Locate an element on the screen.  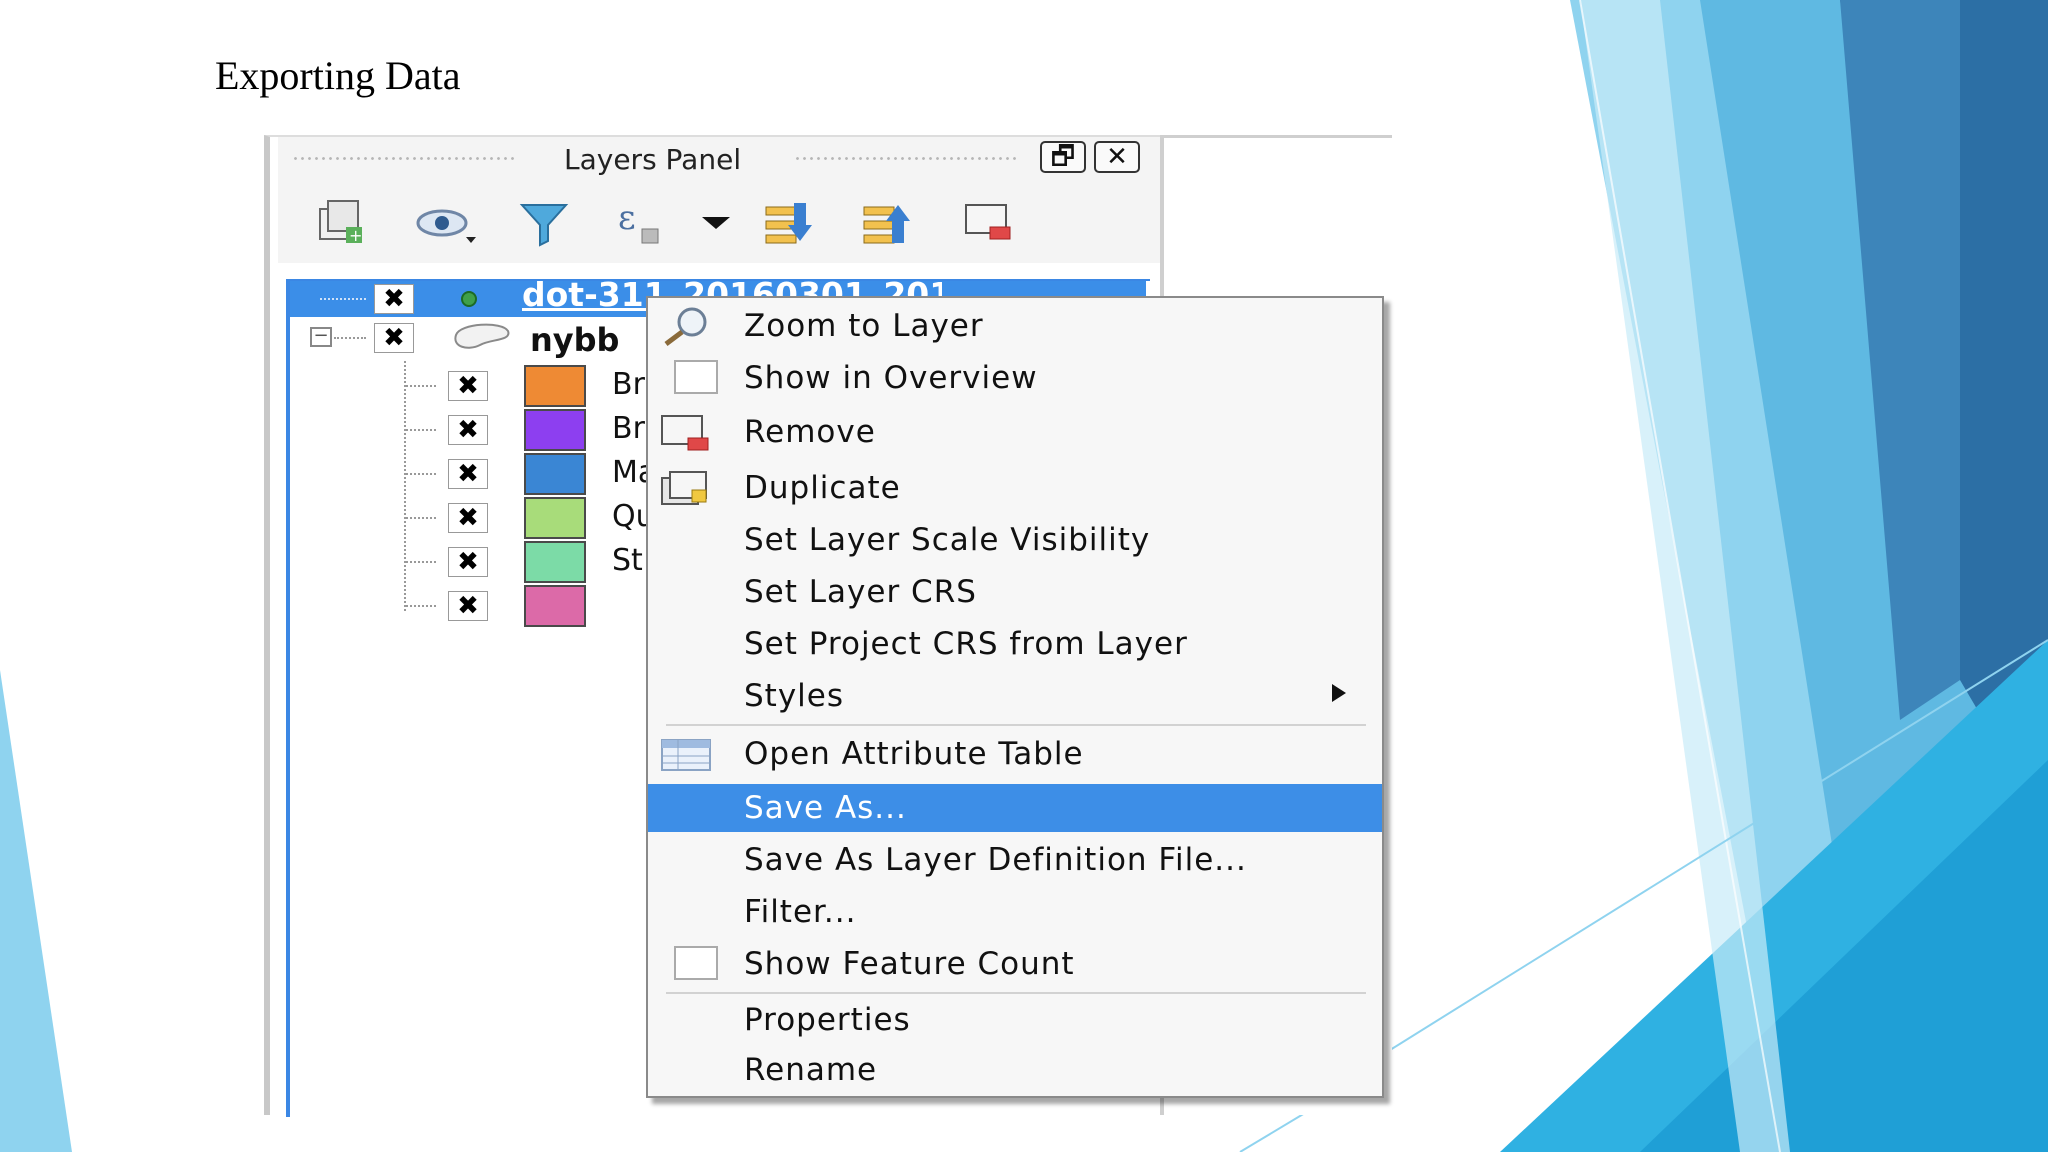
menu-item-duplicate: Duplicate is located at coordinates (1015, 488).